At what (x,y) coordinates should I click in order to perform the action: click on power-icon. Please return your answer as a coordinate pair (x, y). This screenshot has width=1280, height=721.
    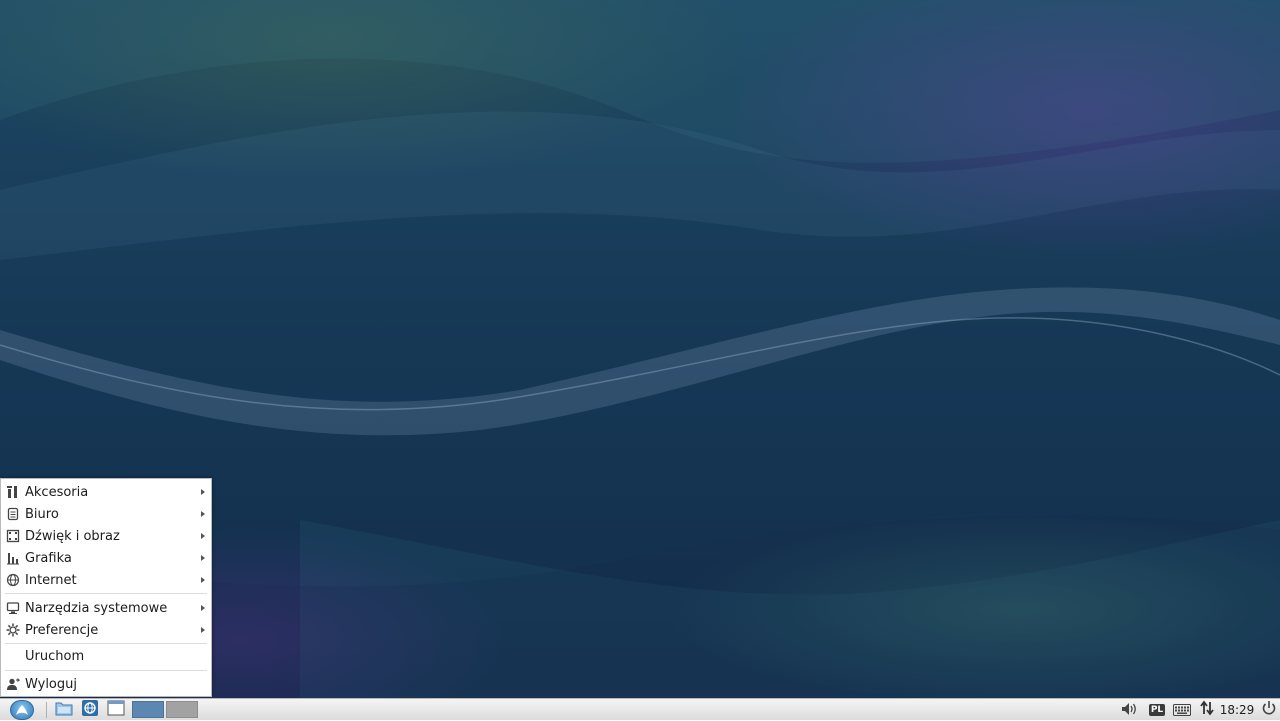
    Looking at the image, I should click on (1269, 710).